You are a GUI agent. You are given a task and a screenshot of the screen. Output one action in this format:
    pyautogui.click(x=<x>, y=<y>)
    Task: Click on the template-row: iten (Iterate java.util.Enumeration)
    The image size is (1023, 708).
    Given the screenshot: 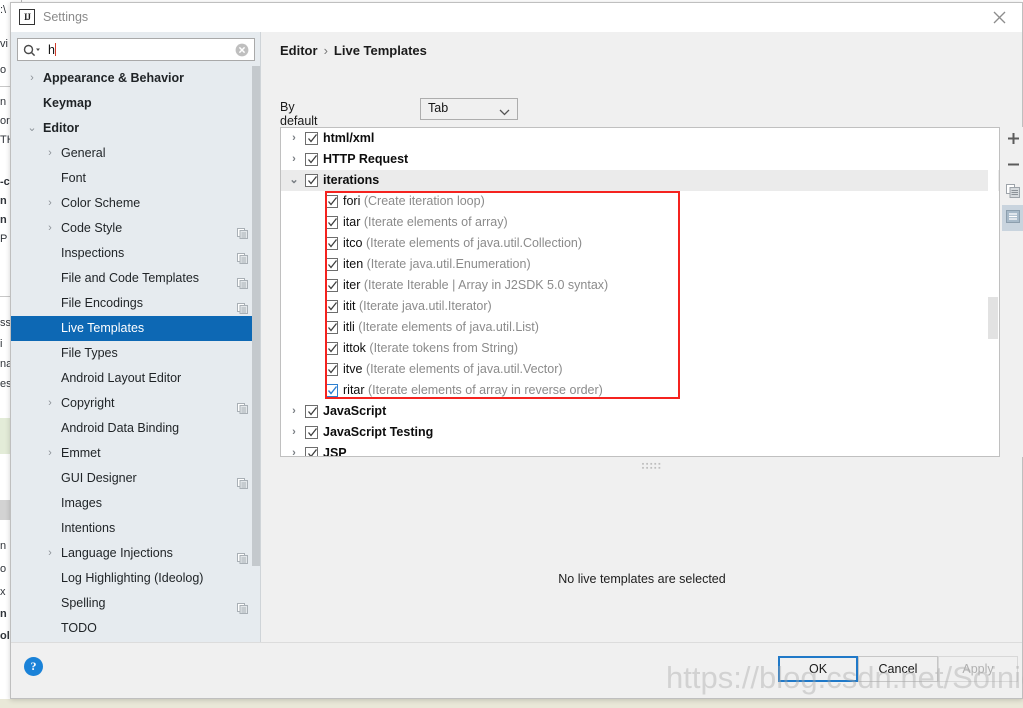 What is the action you would take?
    pyautogui.click(x=640, y=264)
    